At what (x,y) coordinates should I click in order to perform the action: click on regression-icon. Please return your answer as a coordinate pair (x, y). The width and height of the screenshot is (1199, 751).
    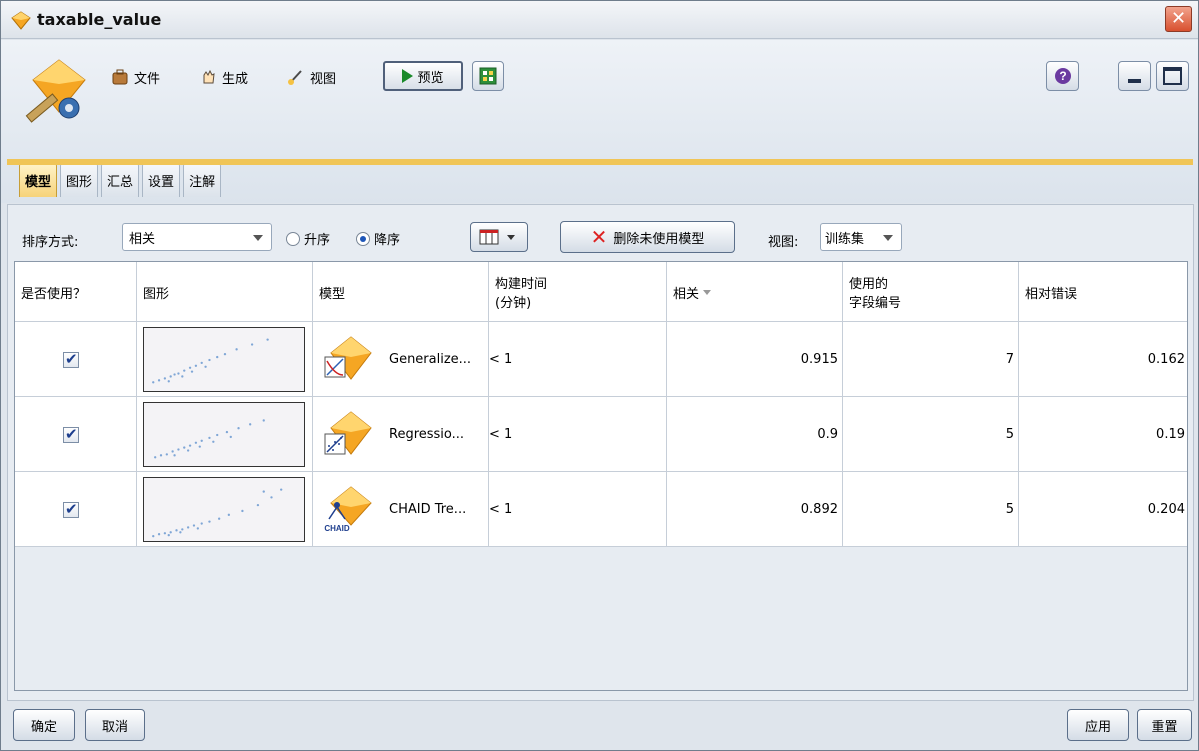
    Looking at the image, I should click on (348, 432).